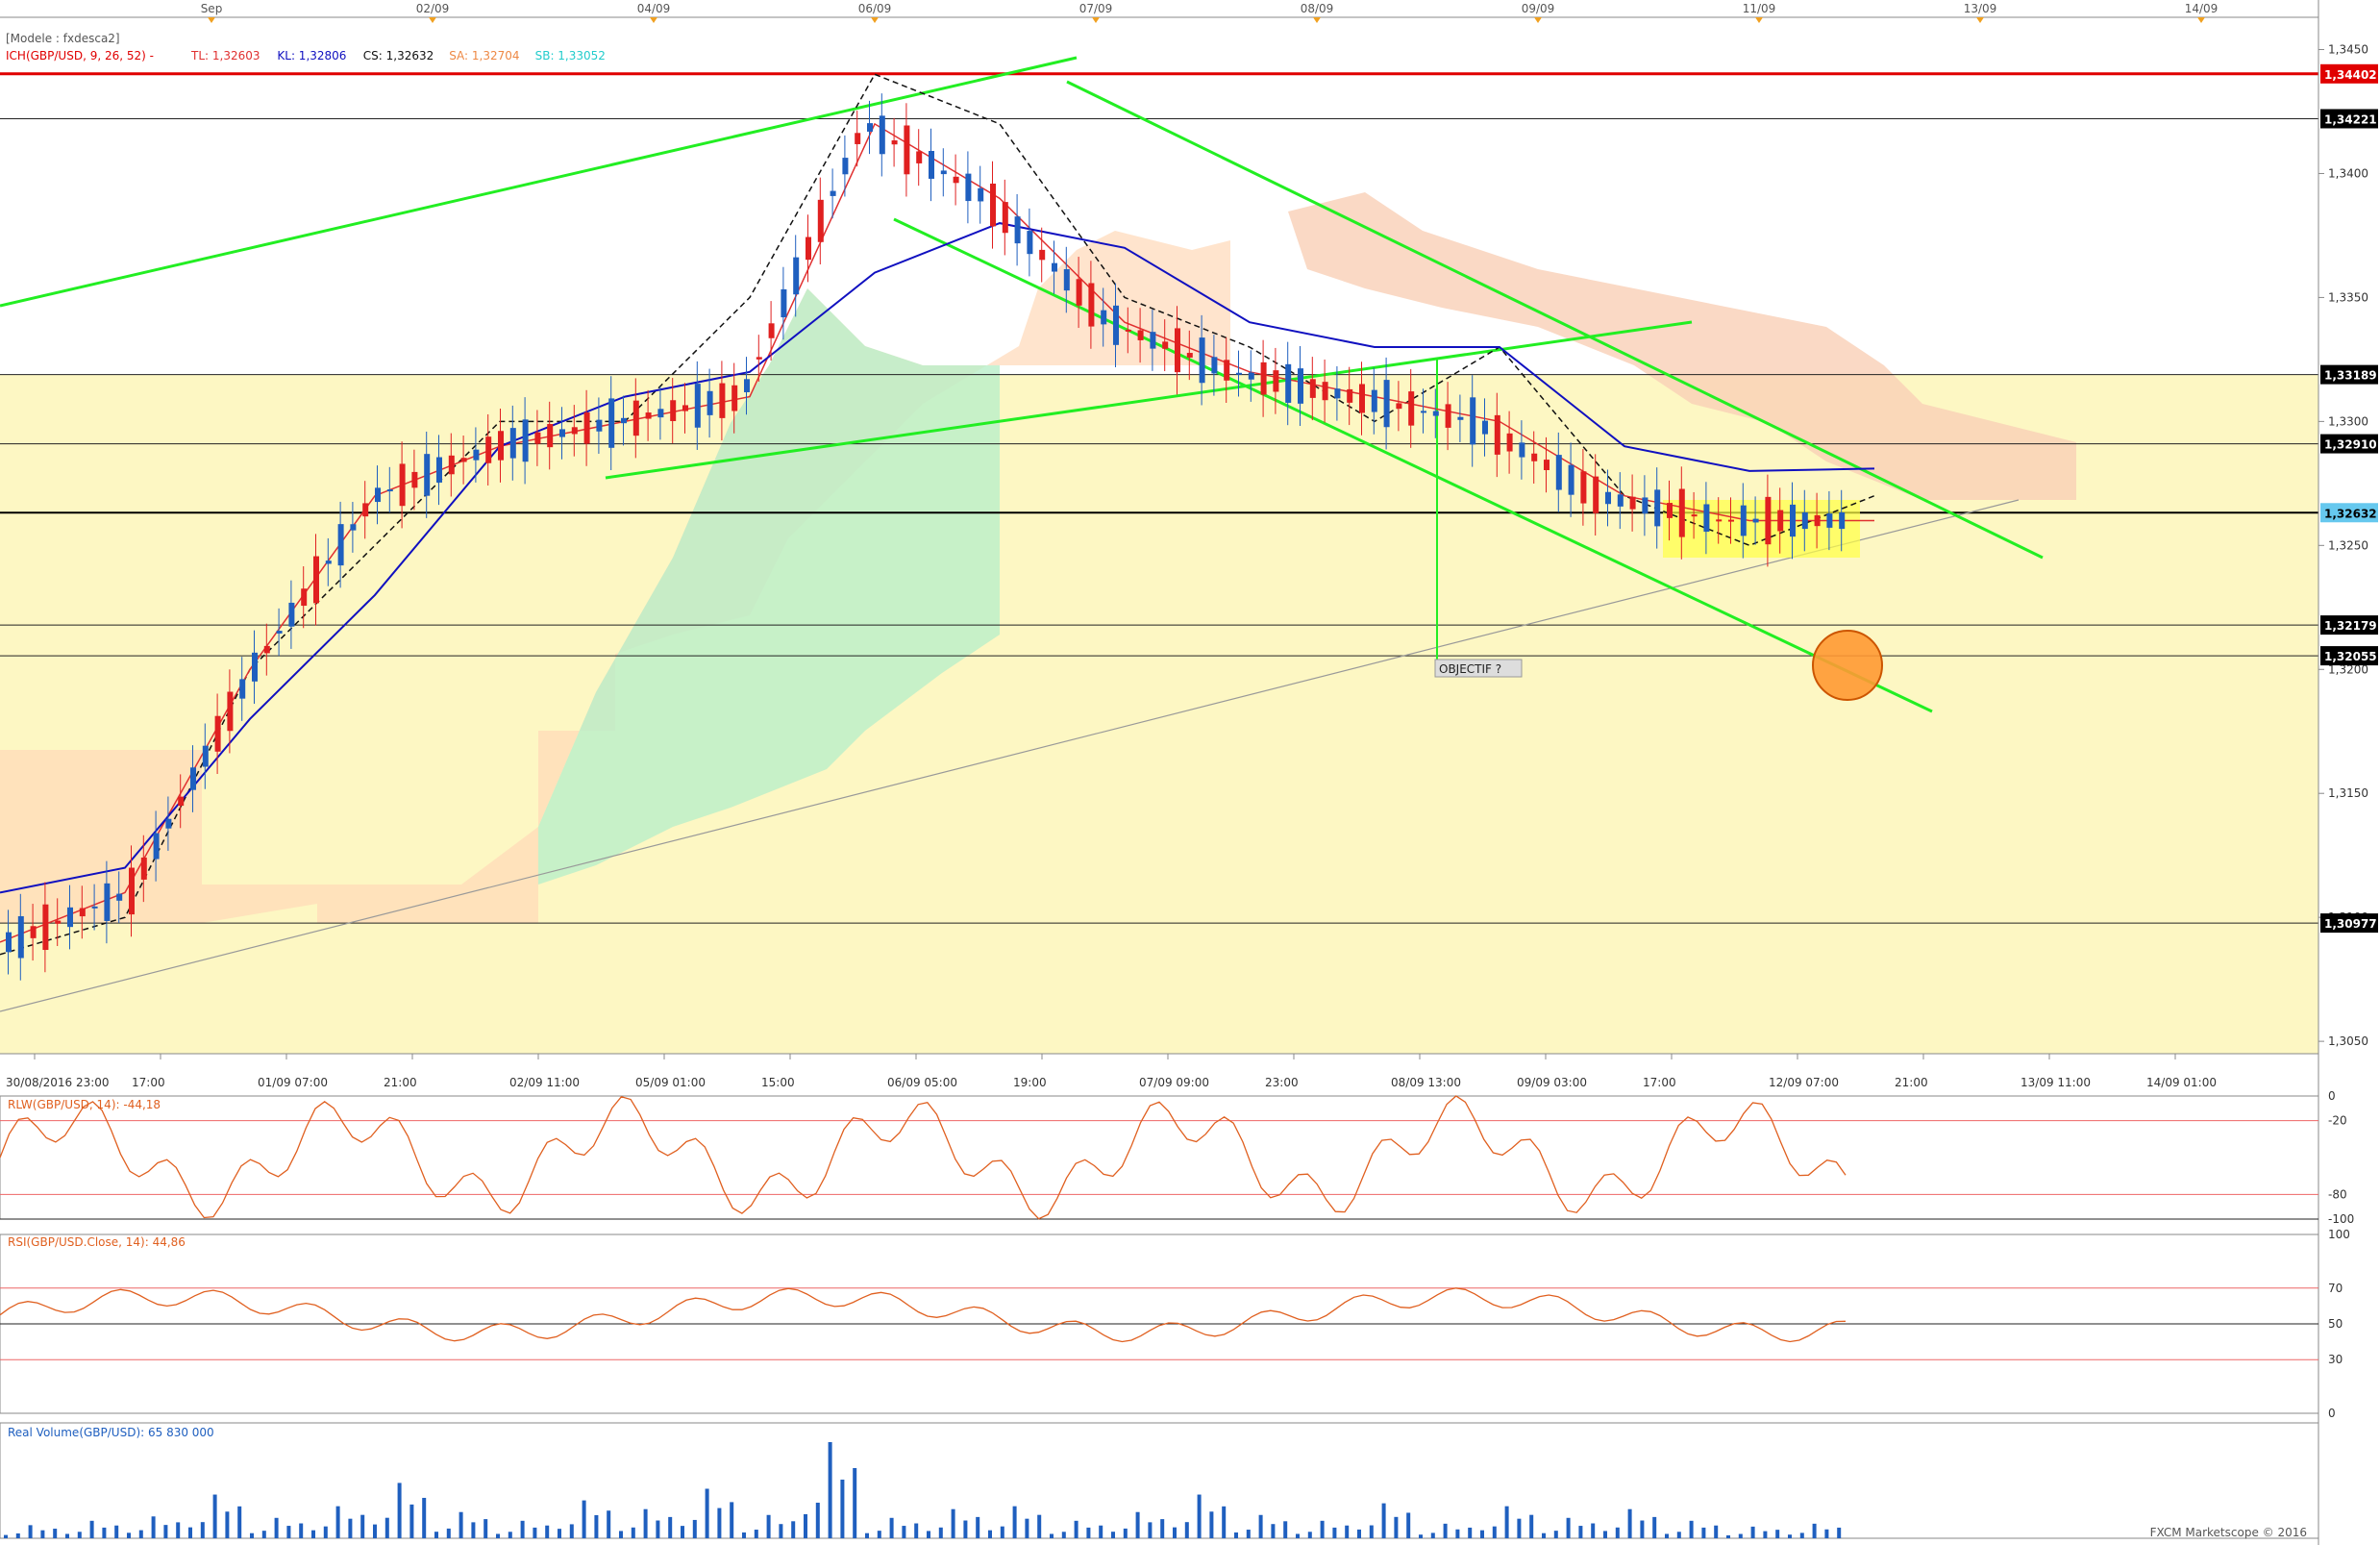  I want to click on price-tick-label: 1,3050, so click(2348, 1041).